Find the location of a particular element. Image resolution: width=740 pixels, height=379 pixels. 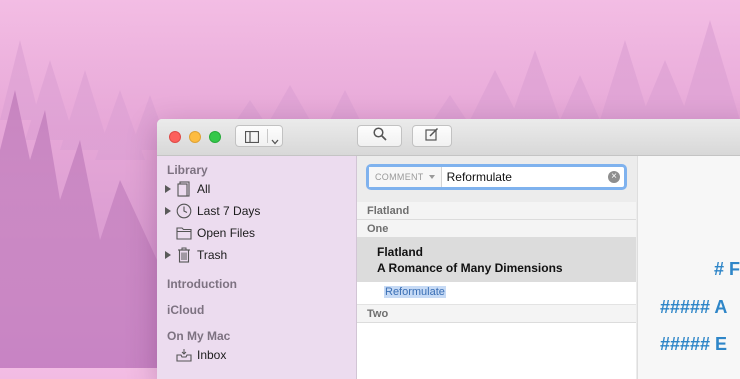

trash-icon is located at coordinates (184, 255).